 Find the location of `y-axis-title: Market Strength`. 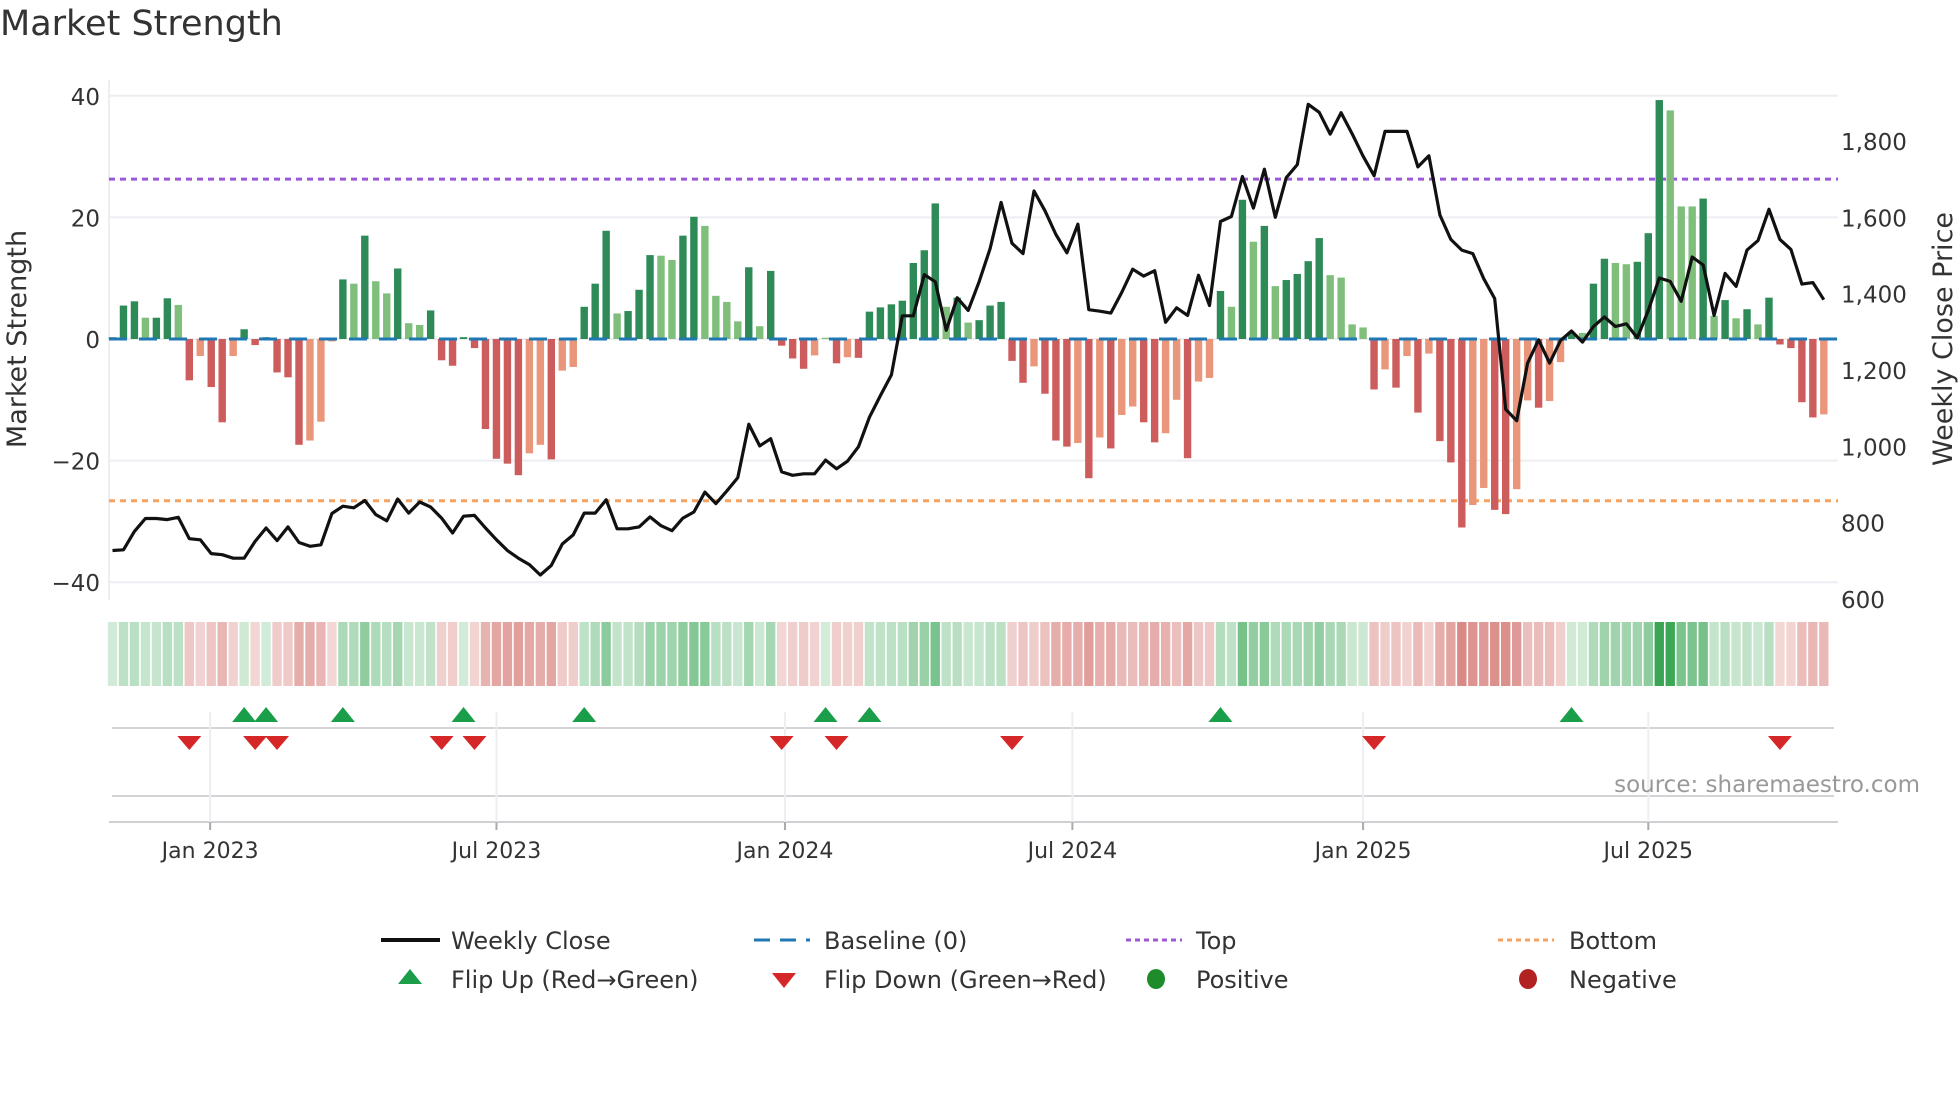

y-axis-title: Market Strength is located at coordinates (17, 339).